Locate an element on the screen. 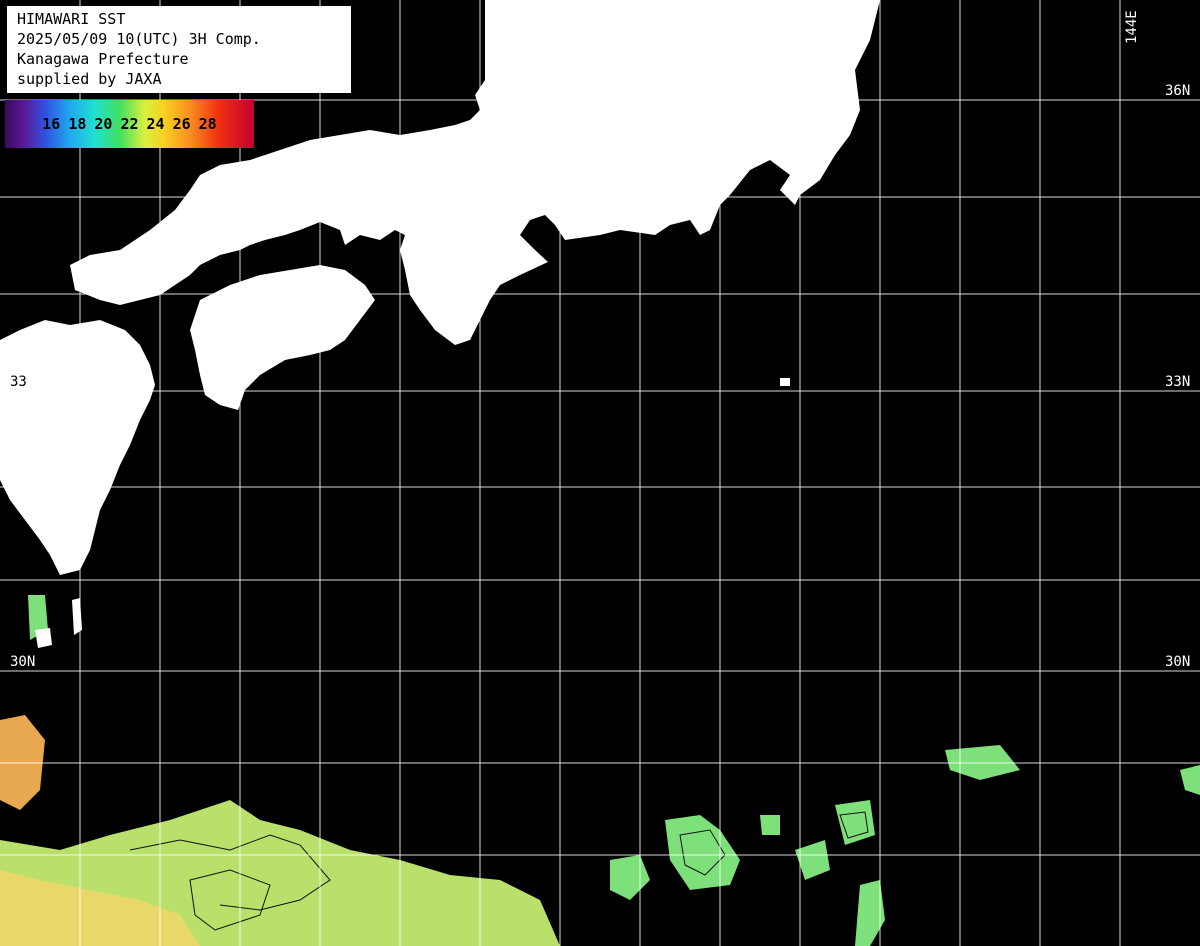  prefecture-text: Kanagawa Prefecture is located at coordinates (103, 59).